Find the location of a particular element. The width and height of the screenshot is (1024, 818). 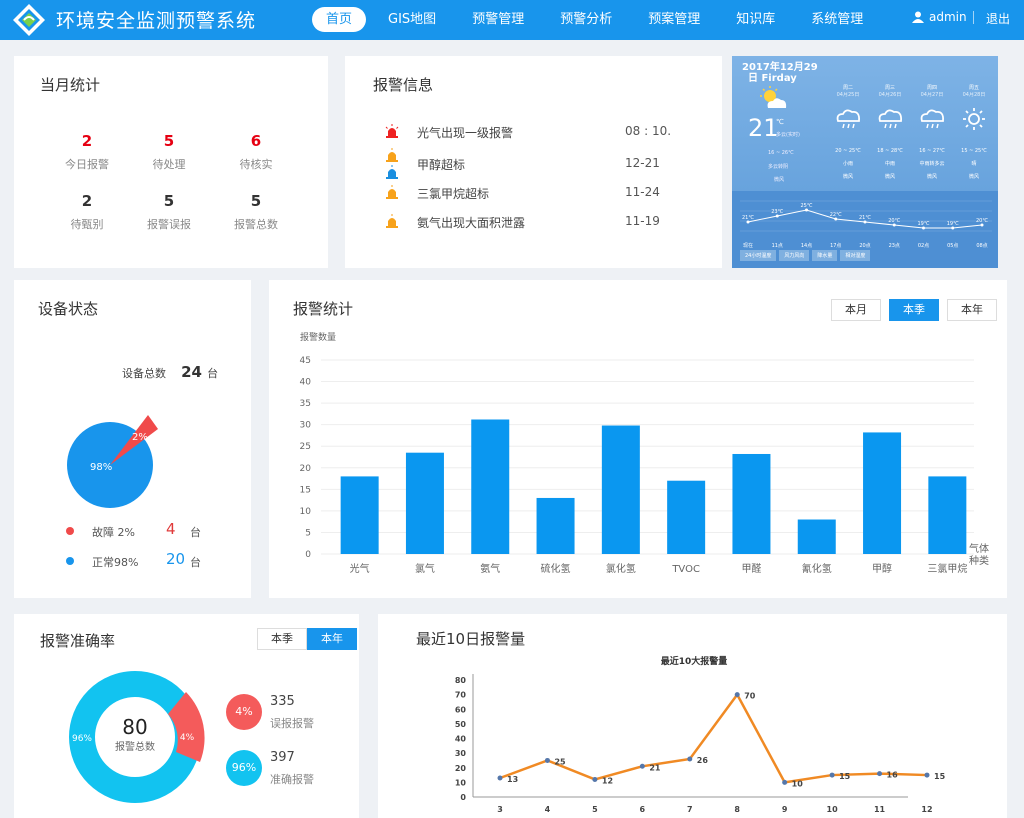

line-data-label: 15 is located at coordinates (940, 776).